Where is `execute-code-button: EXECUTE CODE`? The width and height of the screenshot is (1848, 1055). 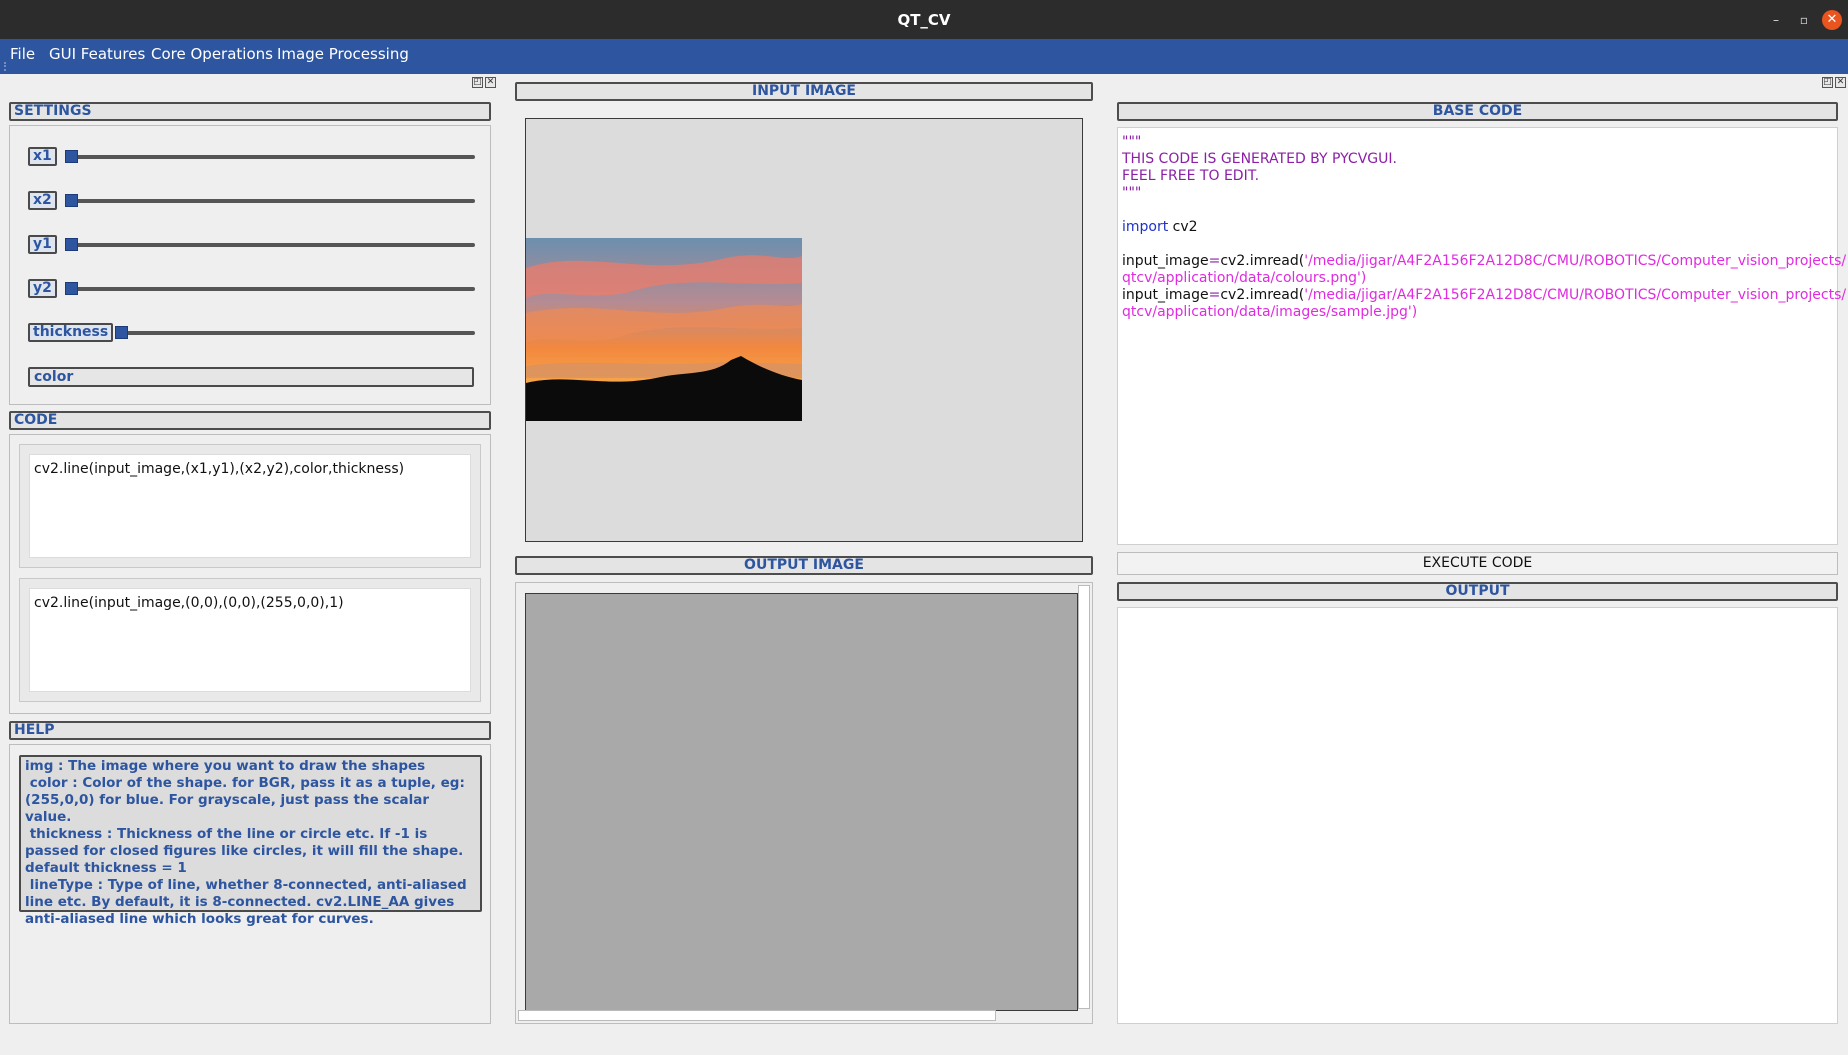 execute-code-button: EXECUTE CODE is located at coordinates (1477, 563).